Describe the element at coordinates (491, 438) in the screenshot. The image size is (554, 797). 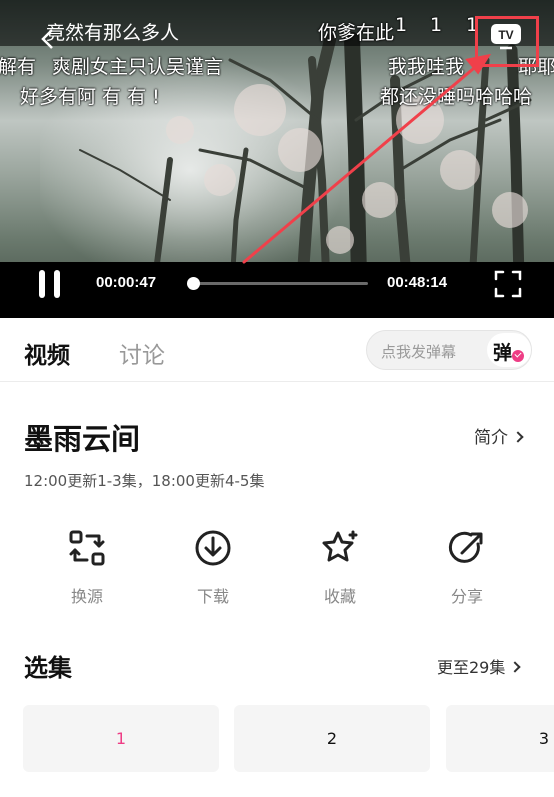
I see `intro-label: 简介` at that location.